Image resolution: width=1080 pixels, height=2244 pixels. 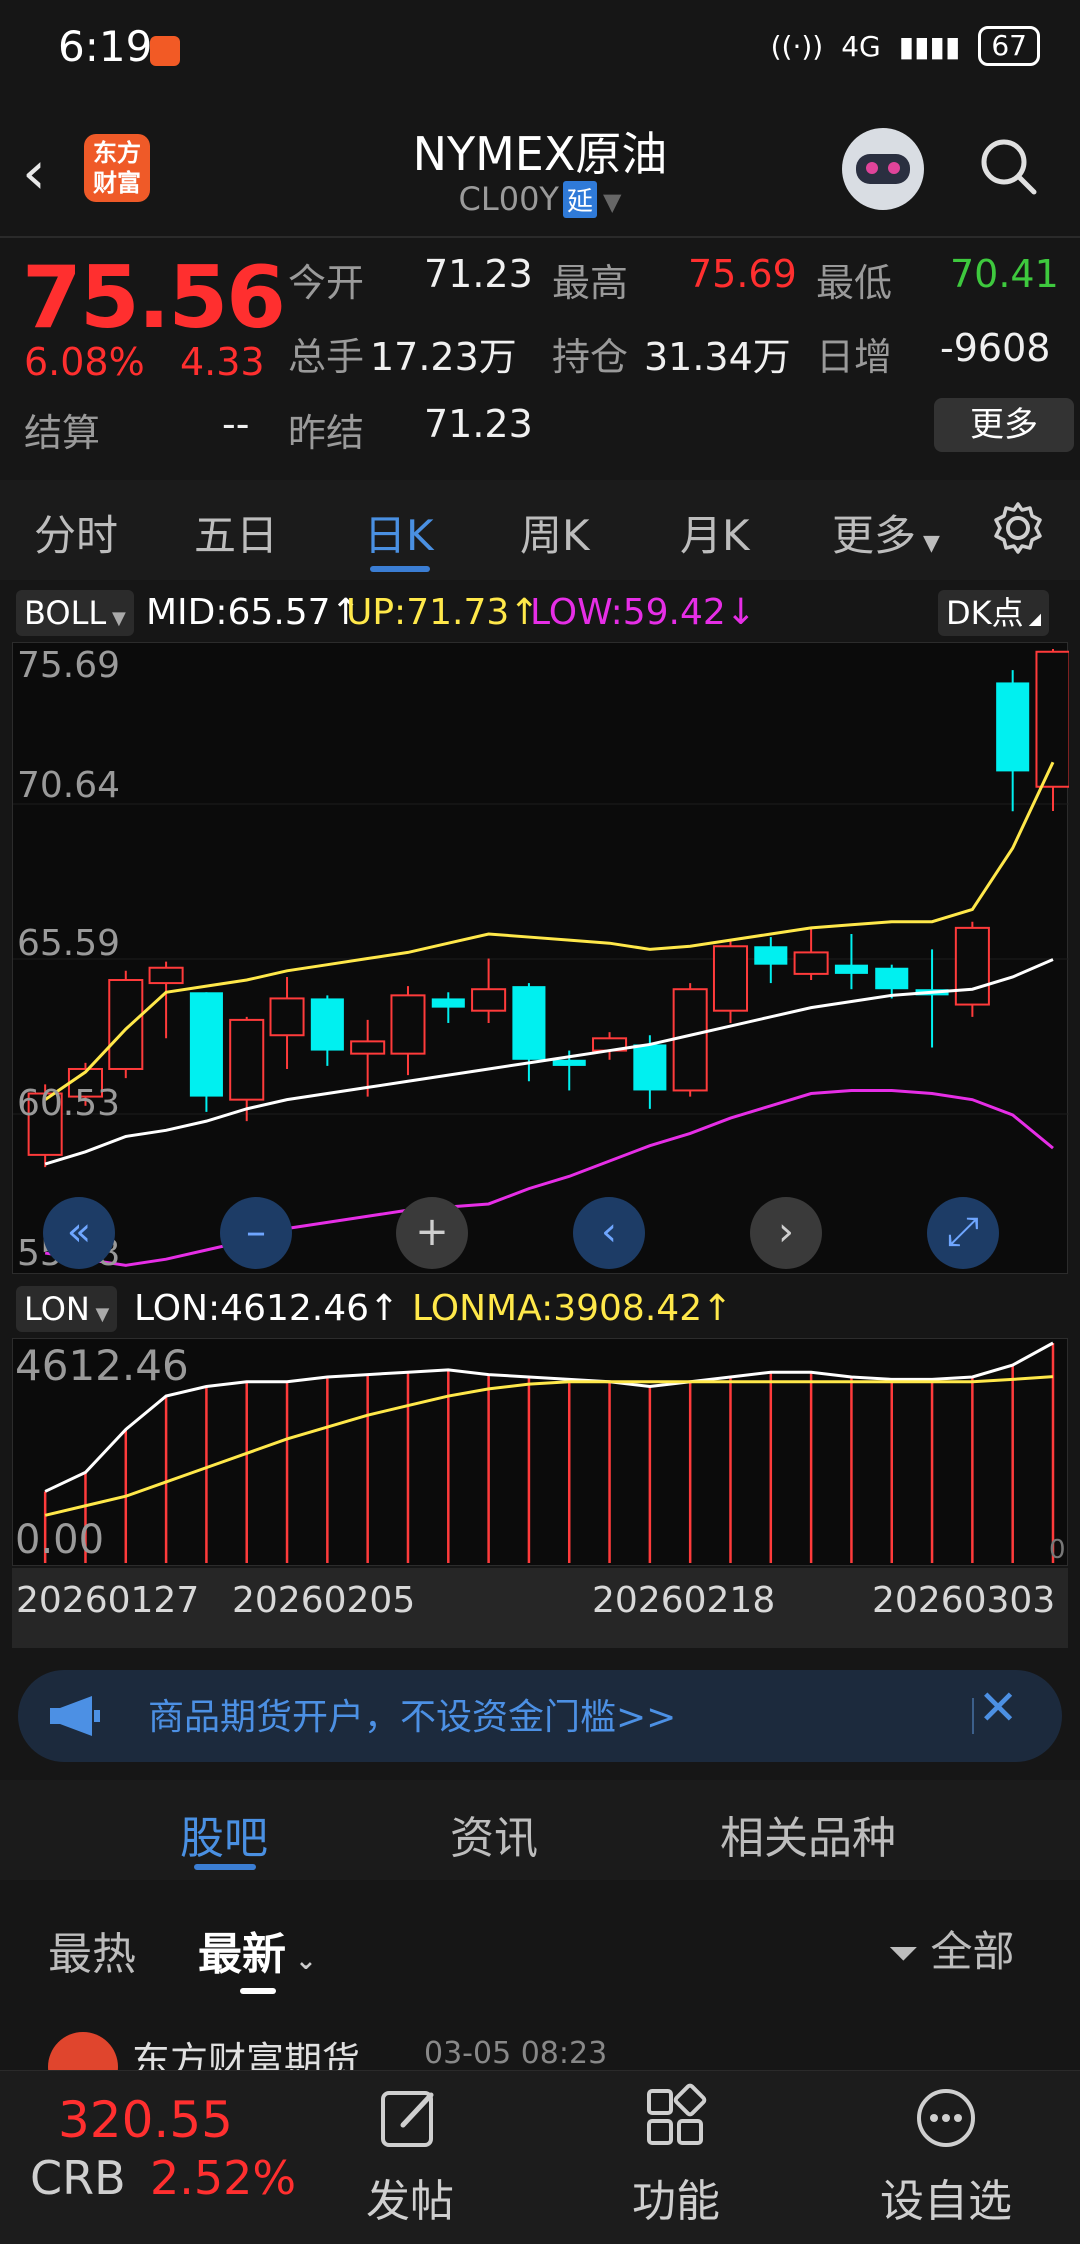 I want to click on sort-hot: 最热, so click(x=92, y=1950).